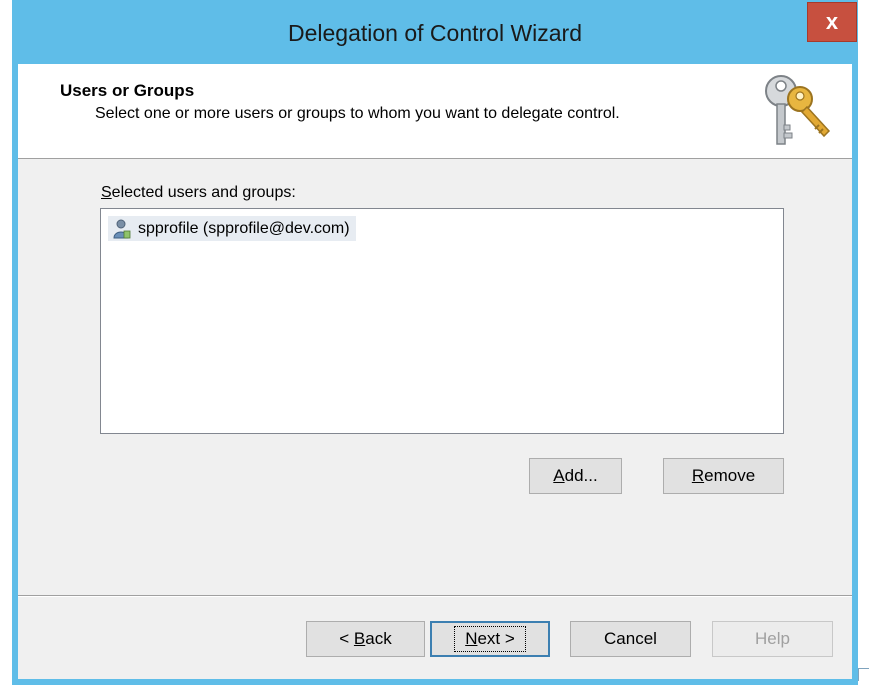 The width and height of the screenshot is (870, 685). I want to click on window-title: Delegation of Control Wizard, so click(435, 33).